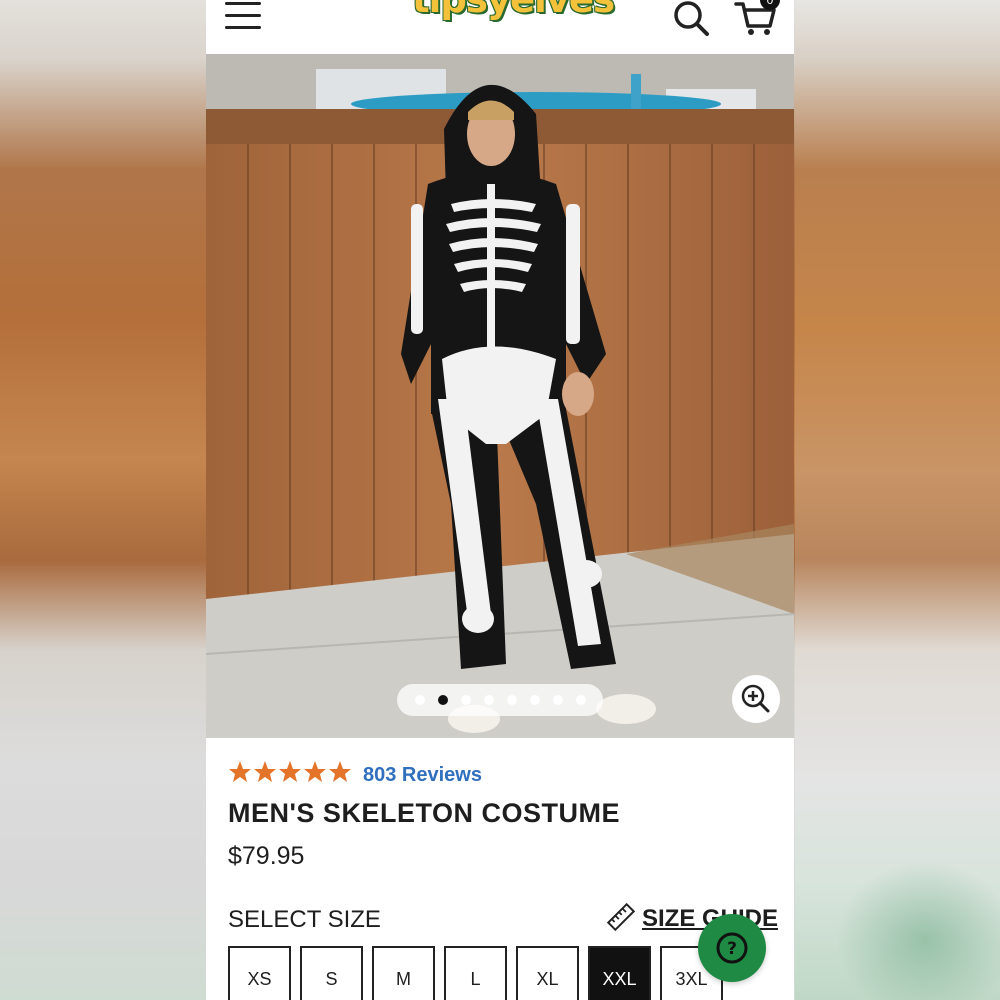 The image size is (1000, 1000). I want to click on cart-button: 0, so click(759, 19).